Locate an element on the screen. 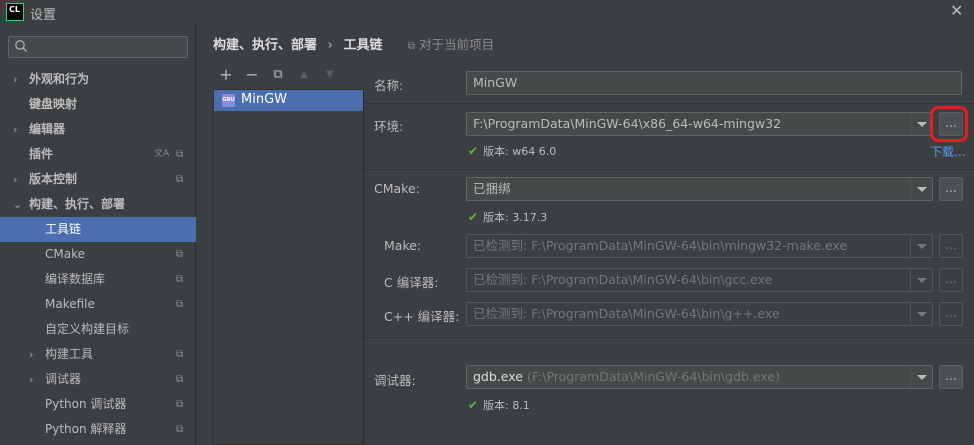  sidebar-item: › 版本控制 ⧉ is located at coordinates (98, 179).